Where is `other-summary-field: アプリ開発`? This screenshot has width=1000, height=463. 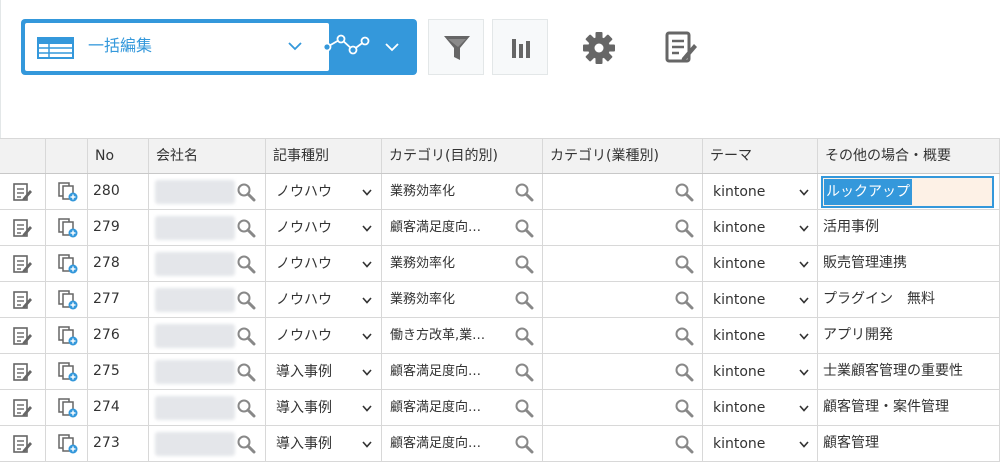
other-summary-field: アプリ開発 is located at coordinates (909, 335).